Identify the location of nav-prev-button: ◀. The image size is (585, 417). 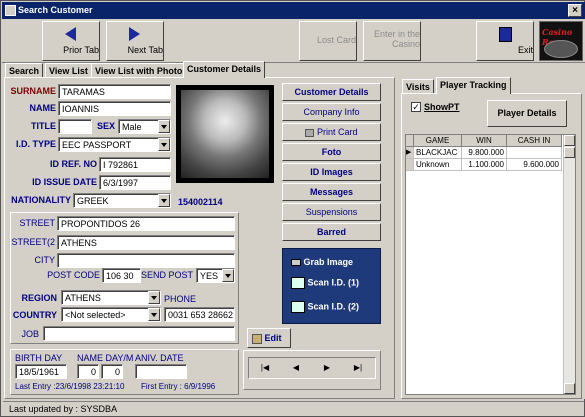
(296, 369).